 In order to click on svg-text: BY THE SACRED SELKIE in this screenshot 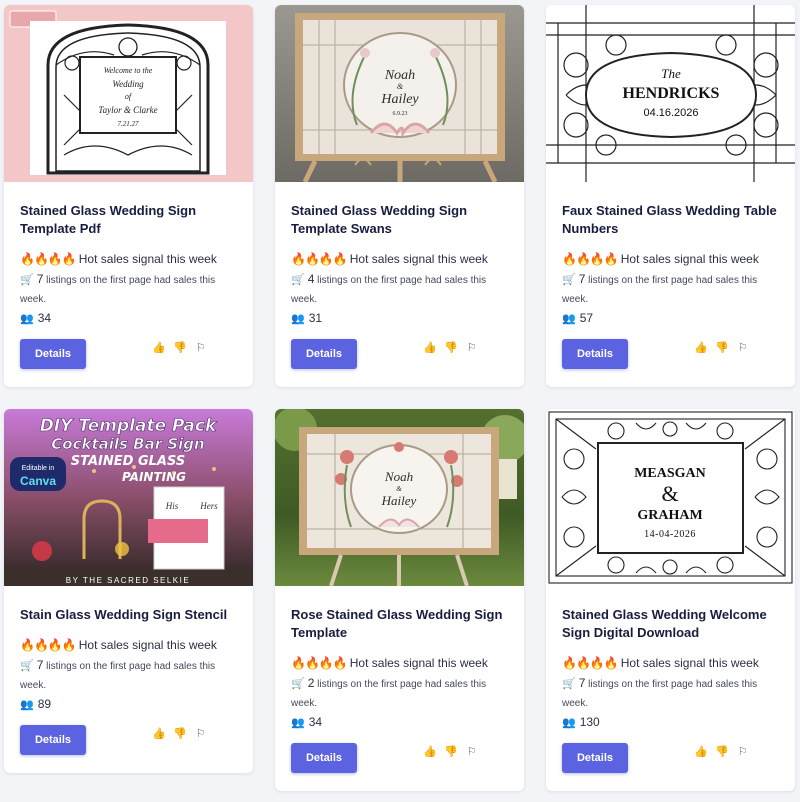, I will do `click(128, 580)`.